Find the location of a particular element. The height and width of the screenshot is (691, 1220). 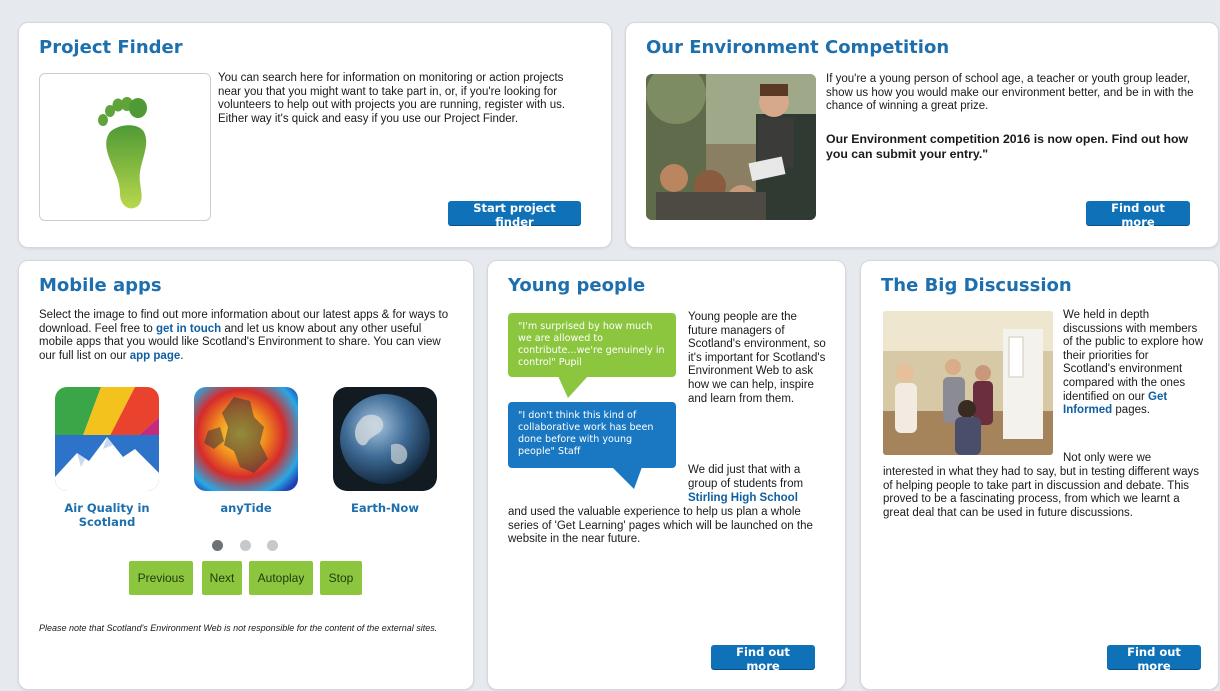

project-finder-title: Project Finder is located at coordinates (111, 47).